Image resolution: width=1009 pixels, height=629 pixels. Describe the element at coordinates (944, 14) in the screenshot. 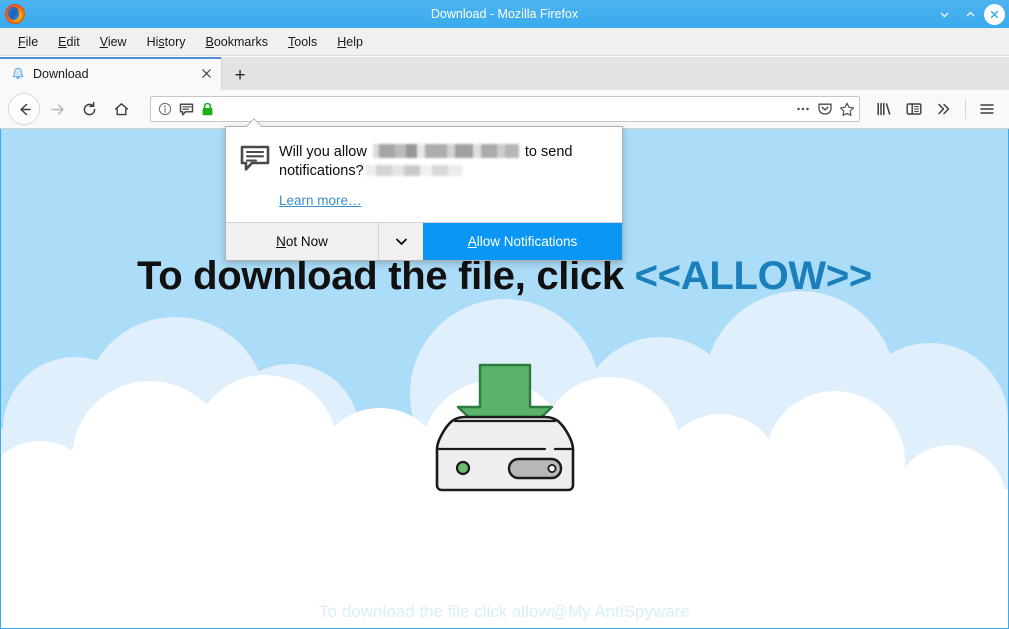

I see `minimize-button` at that location.